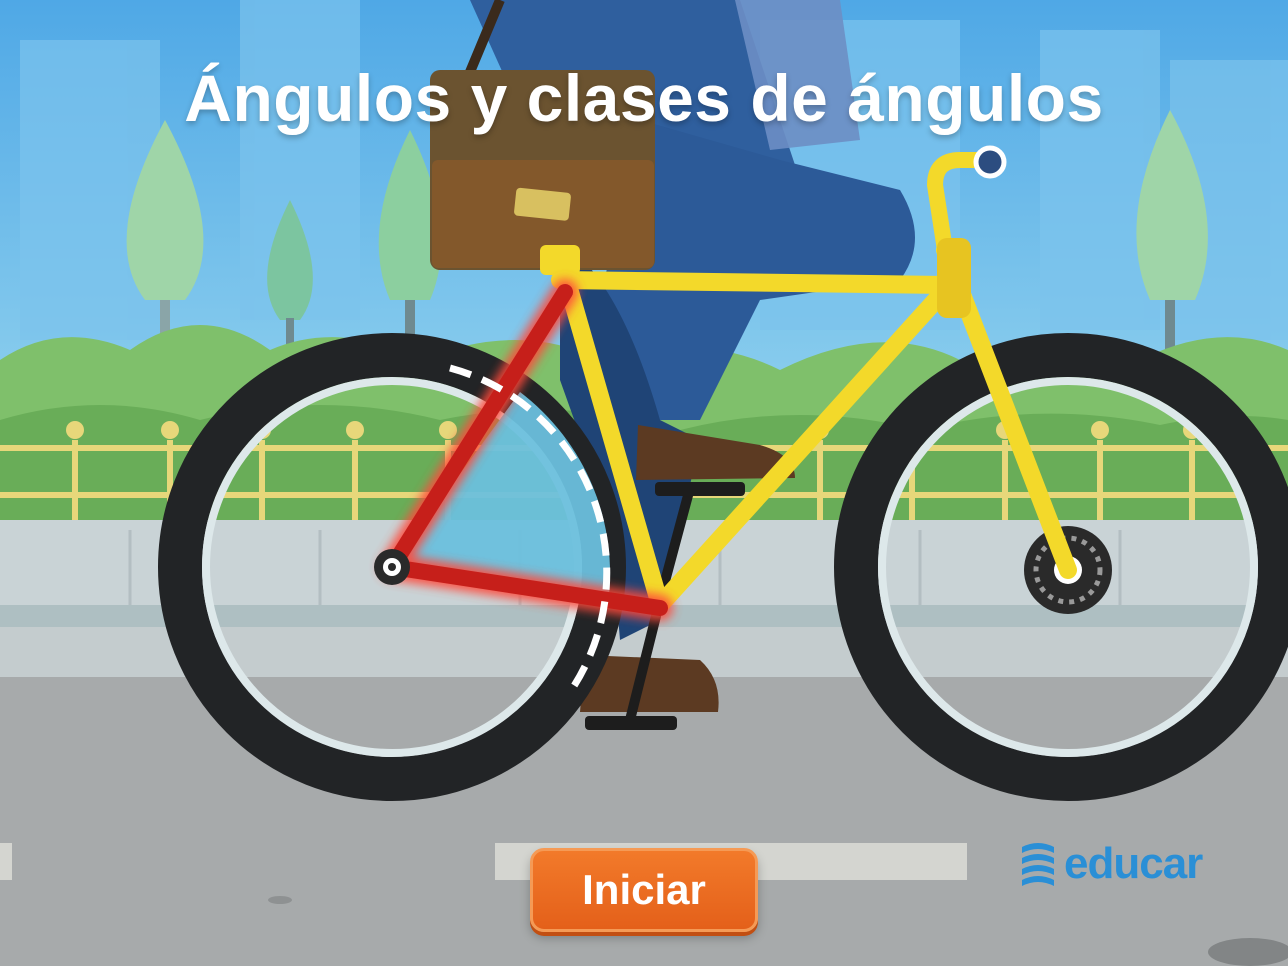  I want to click on page-title: Ángulos y clases de ángulos, so click(644, 98).